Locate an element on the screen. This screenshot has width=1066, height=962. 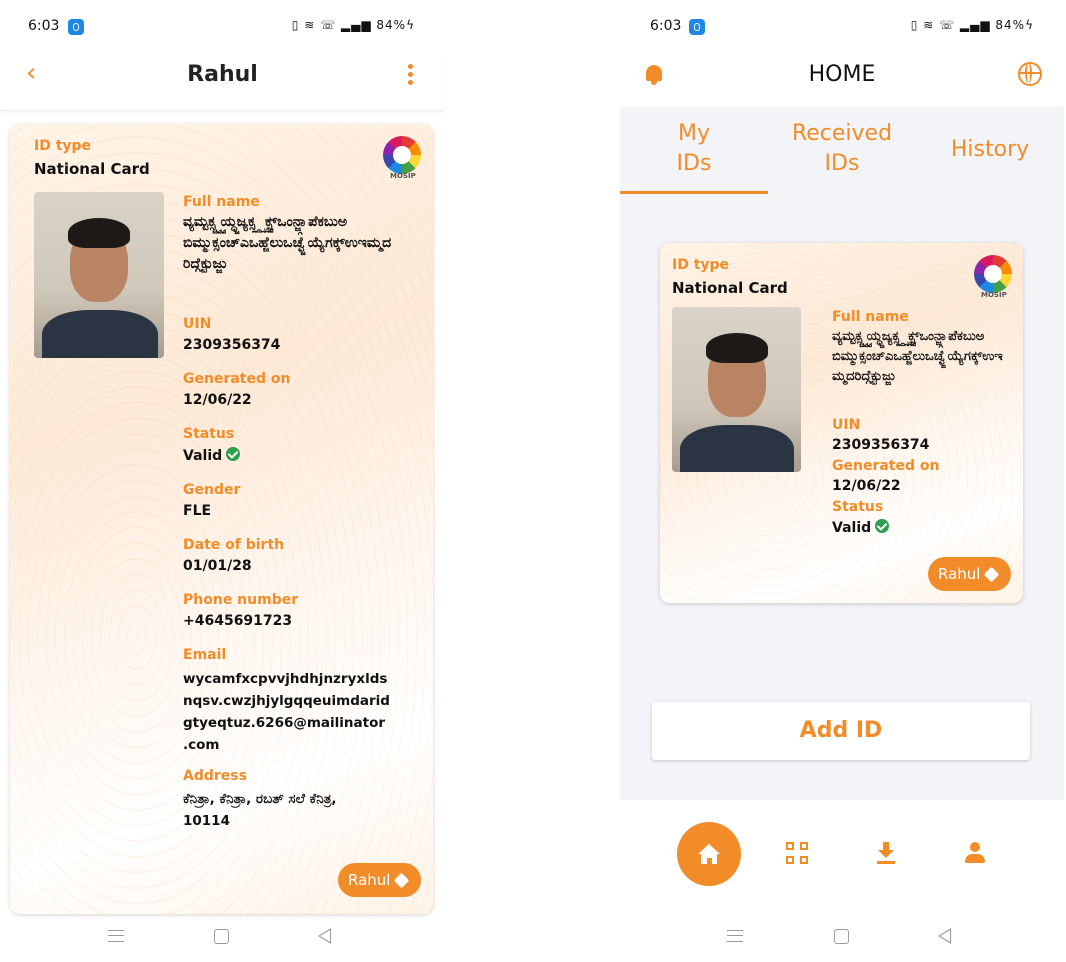
globe-icon is located at coordinates (1030, 74).